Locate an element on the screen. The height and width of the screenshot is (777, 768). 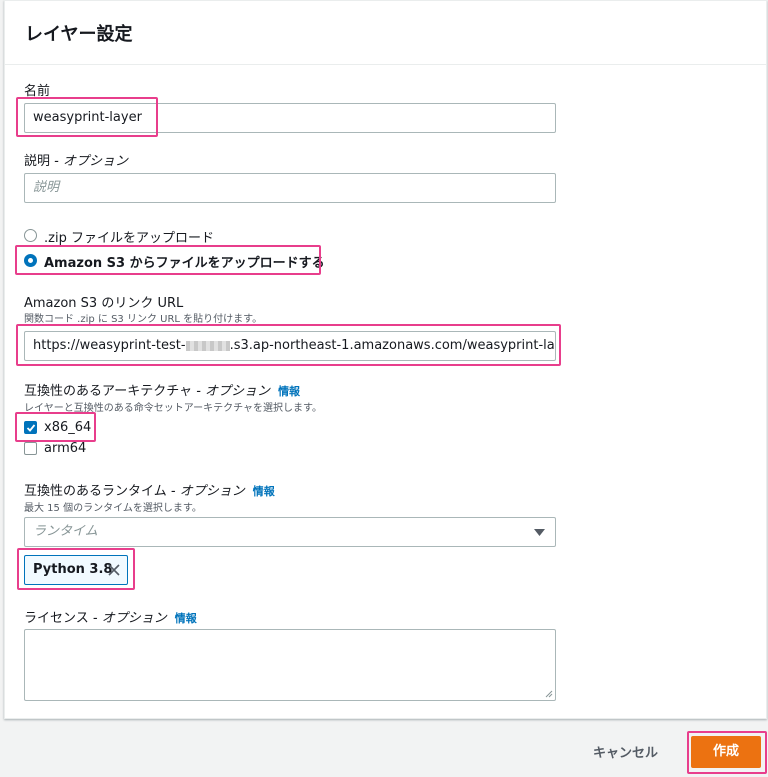
runtime-label-text: 互換性のあるランタイム is located at coordinates (95, 491).